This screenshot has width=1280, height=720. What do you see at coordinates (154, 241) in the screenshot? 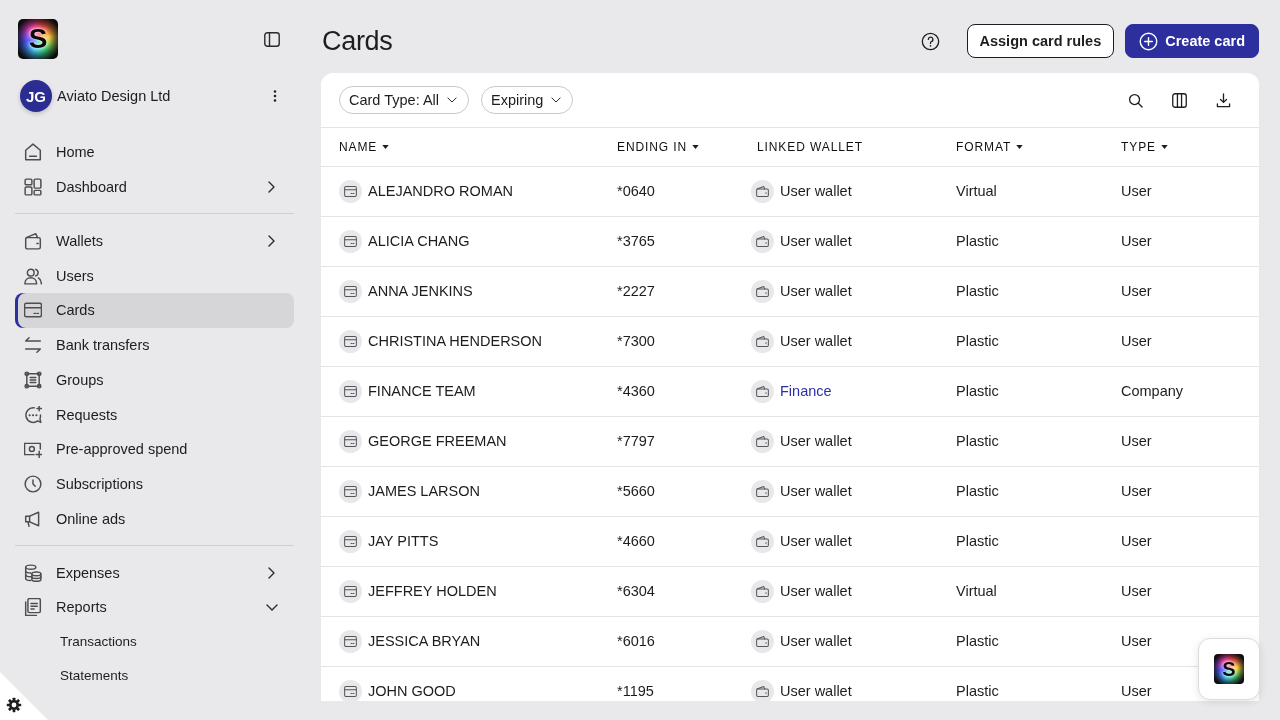
I see `nav-item: Wallets` at bounding box center [154, 241].